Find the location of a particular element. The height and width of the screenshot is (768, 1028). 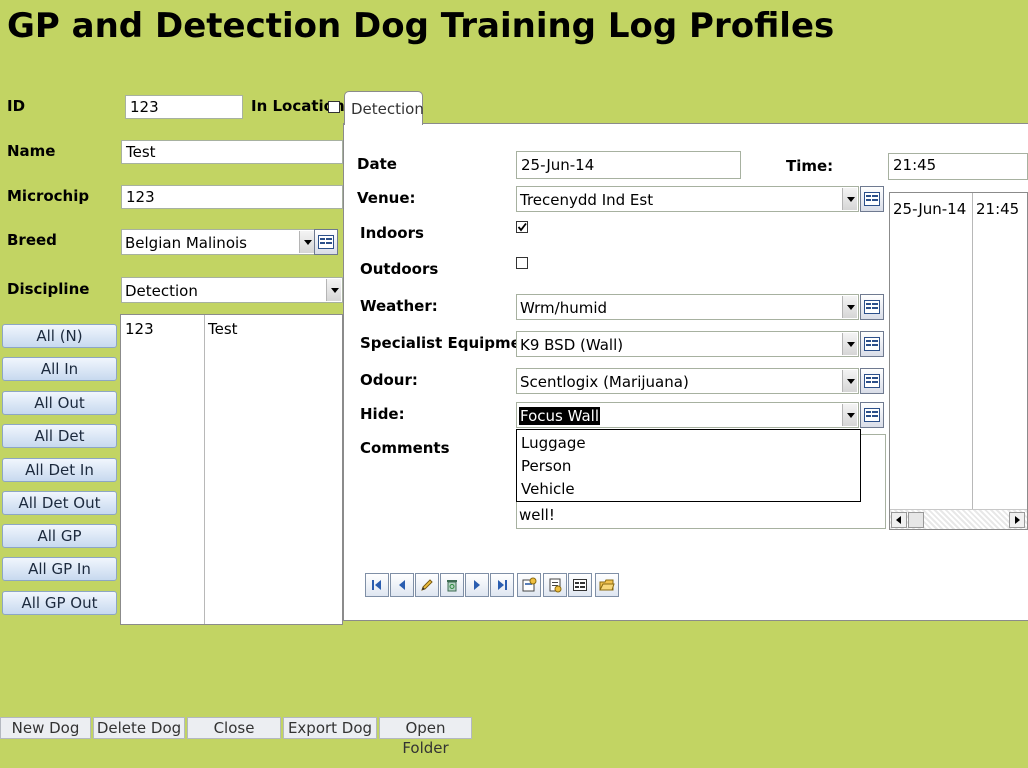

delete-record-button is located at coordinates (452, 585).